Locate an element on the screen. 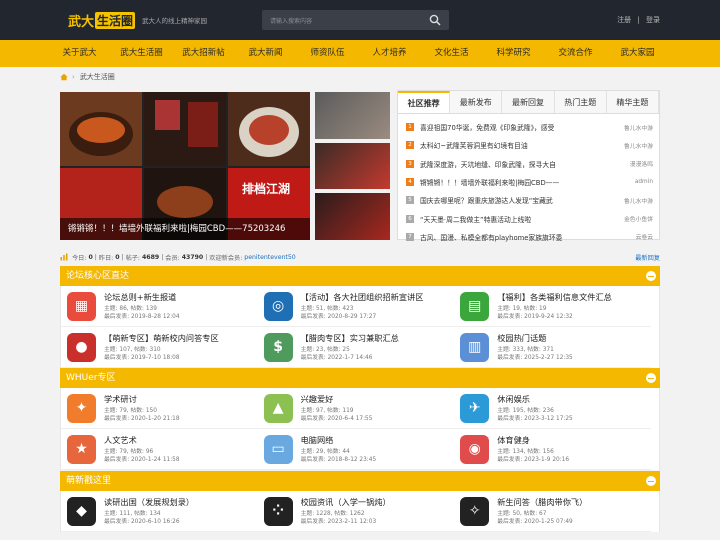 Image resolution: width=720 pixels, height=540 pixels. topic-row: 3 武隆深度游，天坑地缝、印象武隆，探寻大自 漫漫洛鸣 is located at coordinates (529, 164).